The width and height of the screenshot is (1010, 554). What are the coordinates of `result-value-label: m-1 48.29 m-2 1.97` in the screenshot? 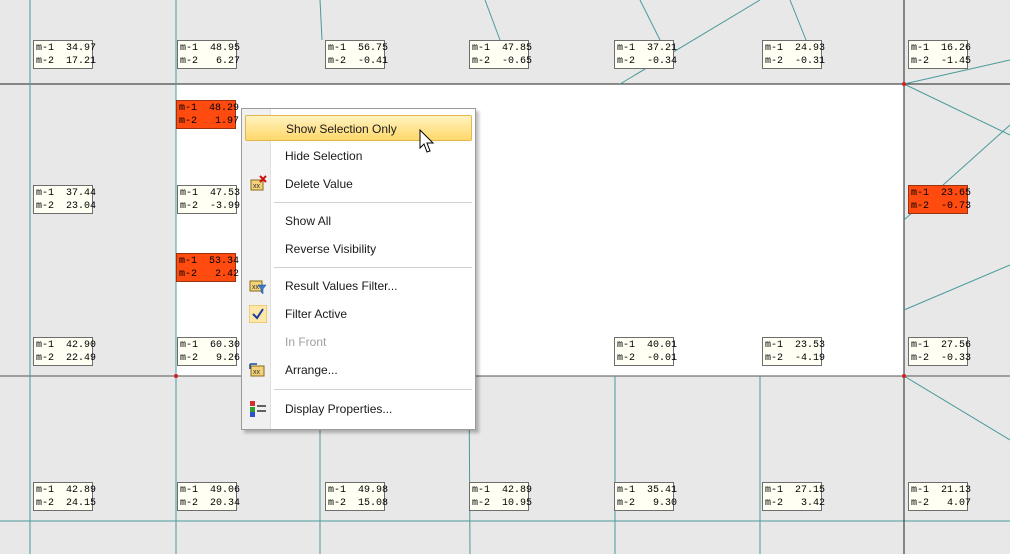 It's located at (208, 114).